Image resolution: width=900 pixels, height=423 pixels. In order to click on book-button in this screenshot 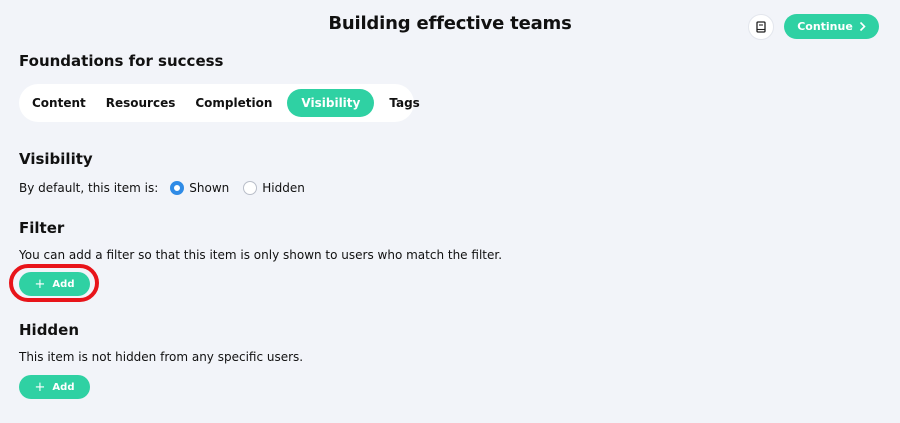, I will do `click(761, 27)`.